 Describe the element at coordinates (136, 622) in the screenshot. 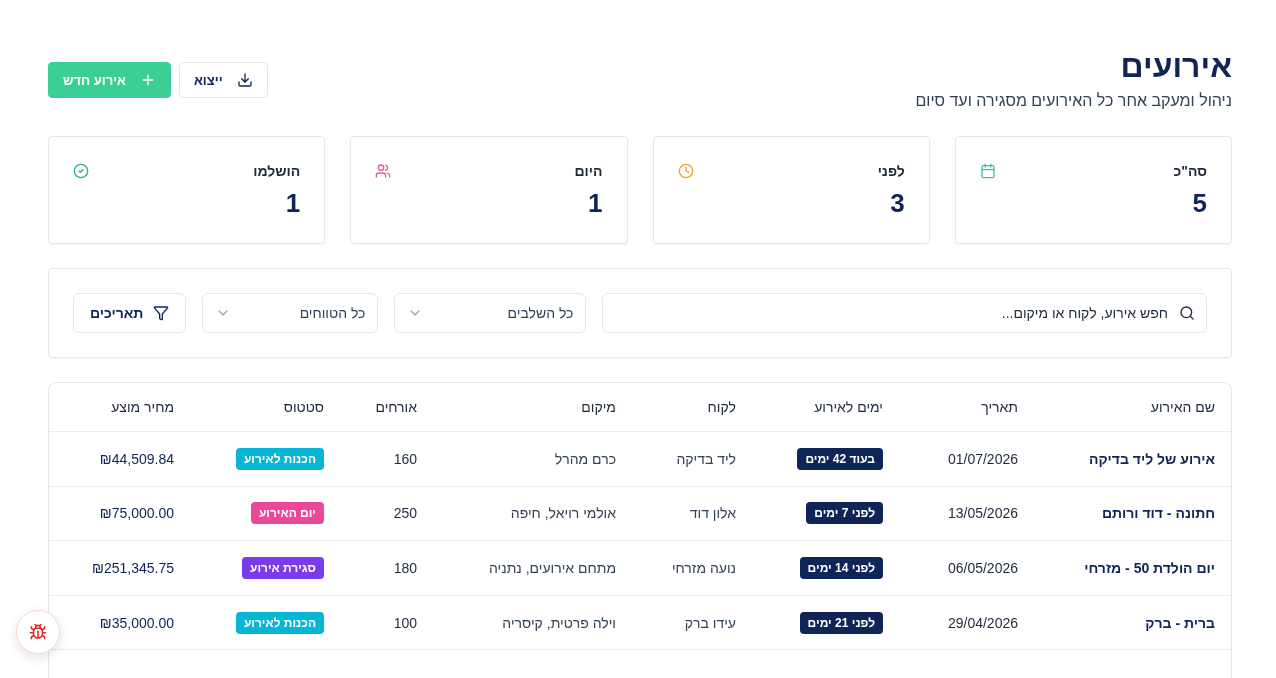

I see `price-cell: ₪35,000.00` at that location.